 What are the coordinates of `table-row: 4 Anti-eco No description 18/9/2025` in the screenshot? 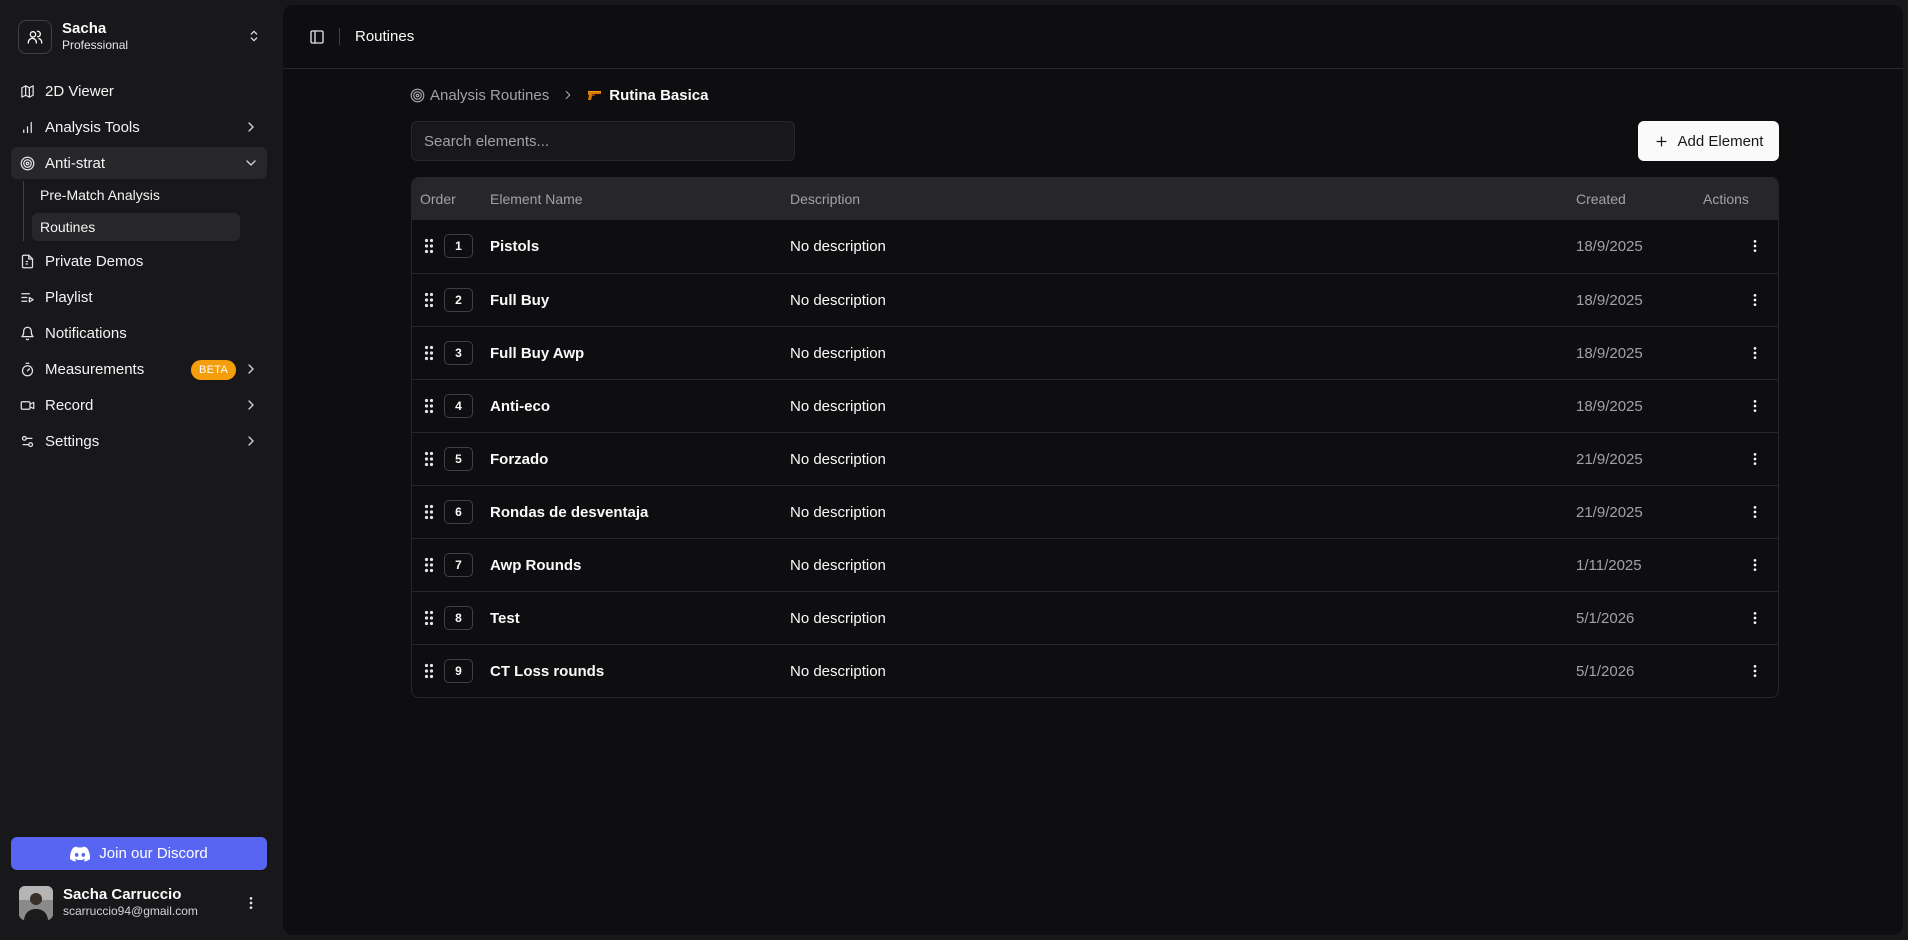 It's located at (1095, 405).